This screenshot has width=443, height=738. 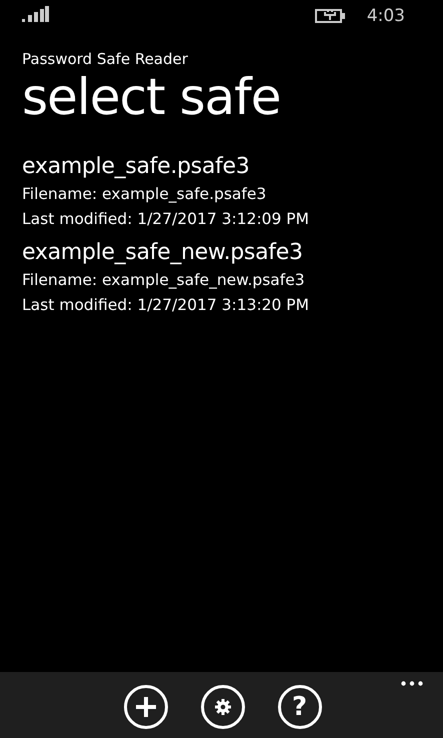 I want to click on more-icon, so click(x=412, y=683).